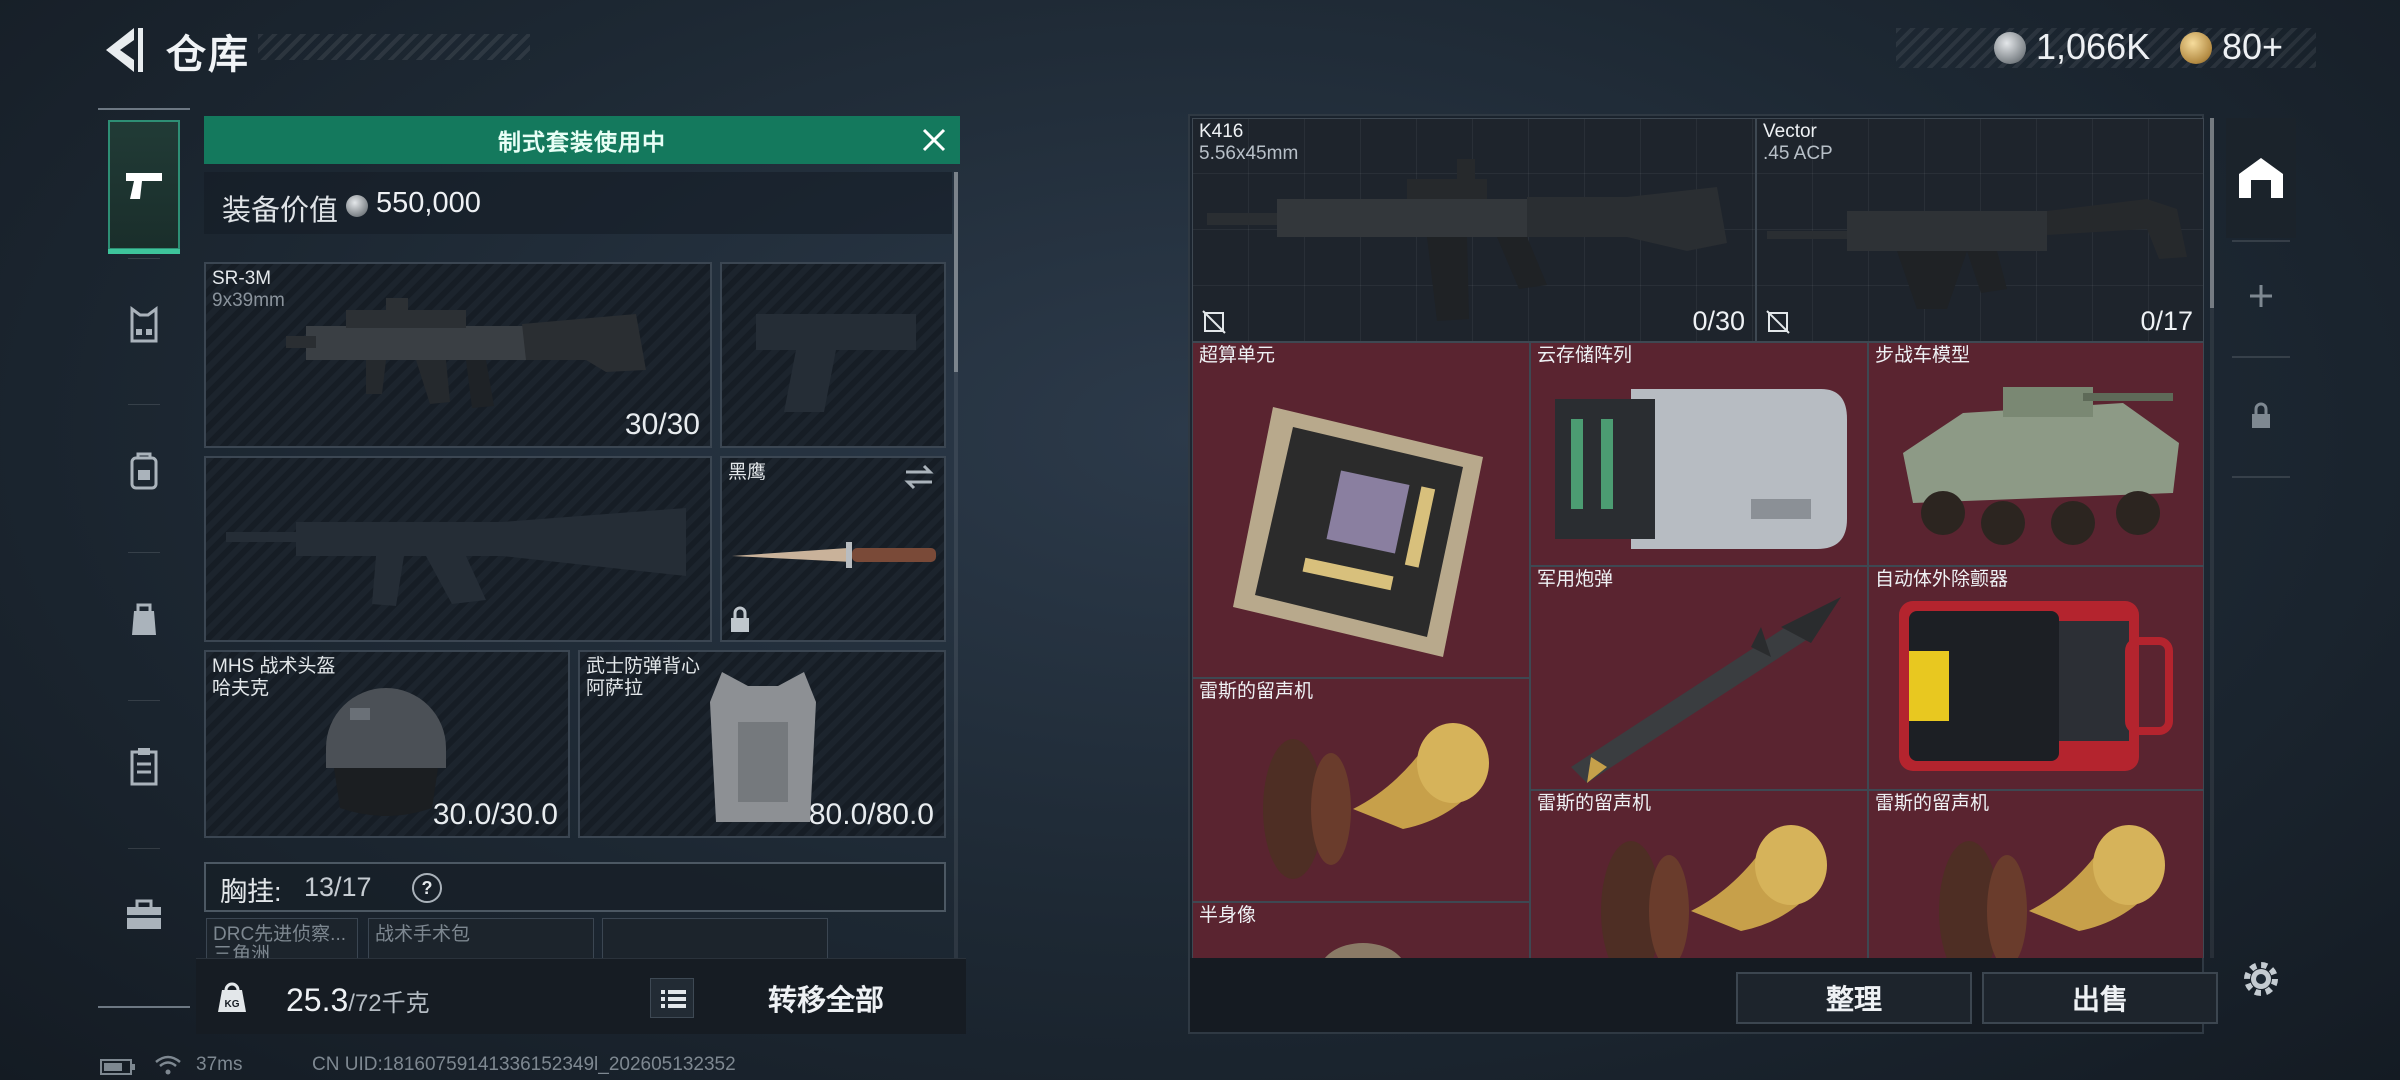 The height and width of the screenshot is (1080, 2400). I want to click on storage-item-supercomputer: 超算单元, so click(1361, 510).